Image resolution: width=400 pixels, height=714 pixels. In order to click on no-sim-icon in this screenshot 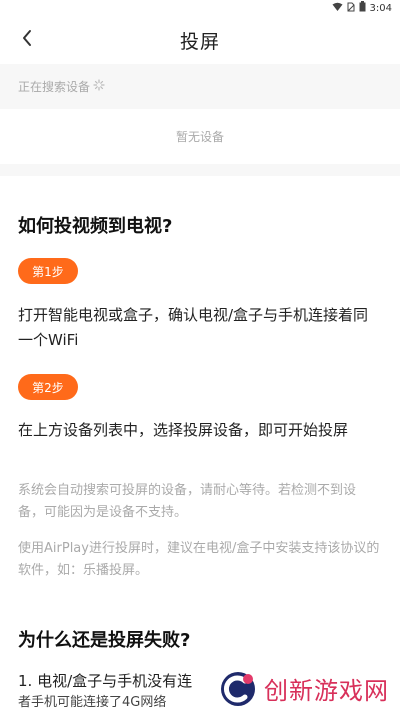, I will do `click(351, 8)`.